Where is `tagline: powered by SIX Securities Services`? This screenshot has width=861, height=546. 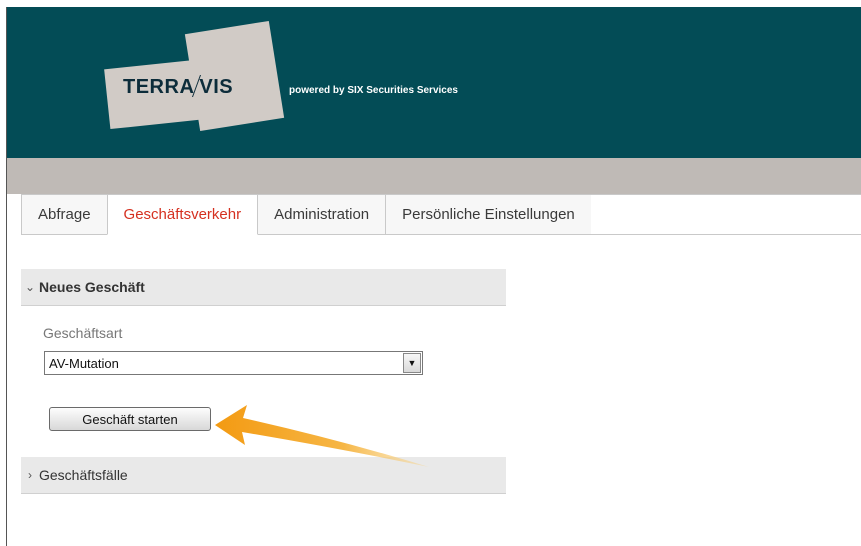
tagline: powered by SIX Securities Services is located at coordinates (373, 90).